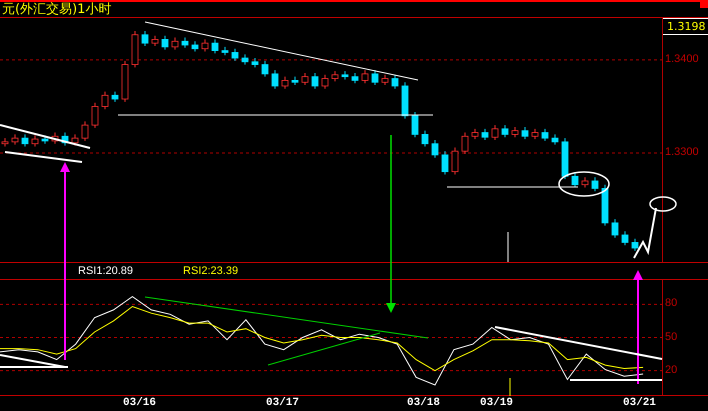 The width and height of the screenshot is (708, 411). Describe the element at coordinates (639, 403) in the screenshot. I see `date-label: 03/21` at that location.